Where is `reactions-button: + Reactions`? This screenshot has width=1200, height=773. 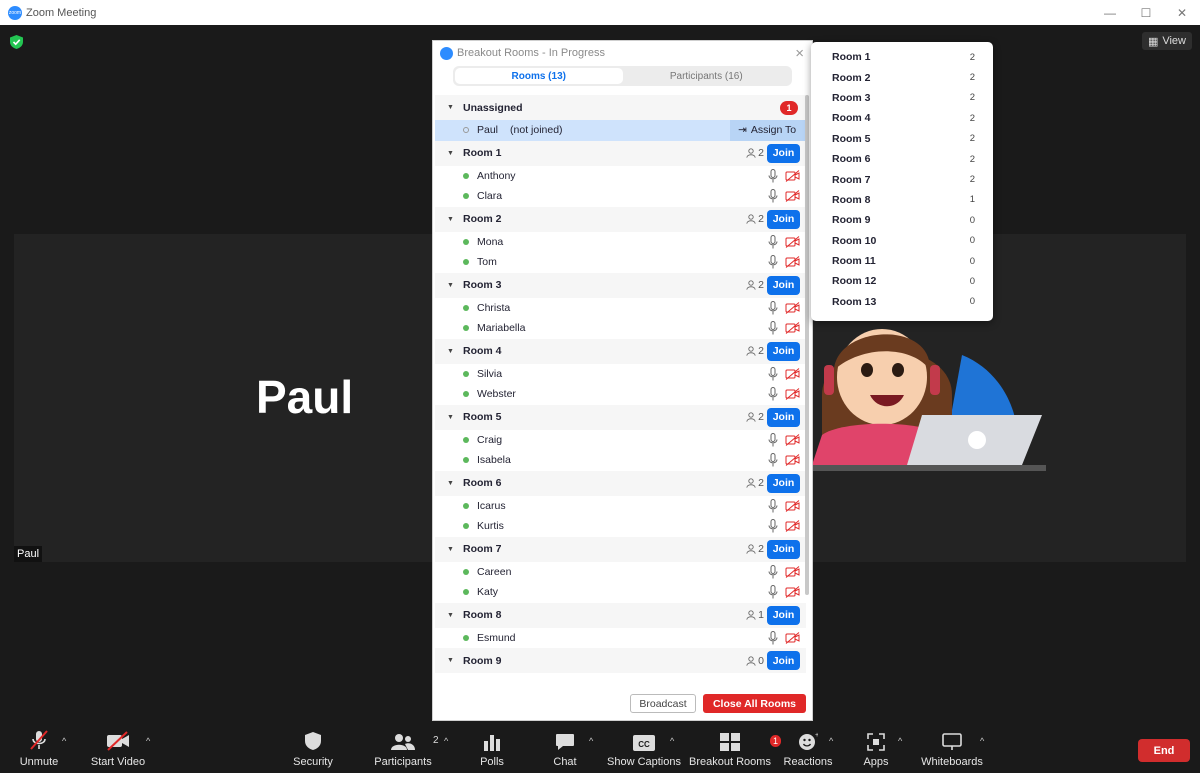
reactions-button: + Reactions is located at coordinates (808, 749).